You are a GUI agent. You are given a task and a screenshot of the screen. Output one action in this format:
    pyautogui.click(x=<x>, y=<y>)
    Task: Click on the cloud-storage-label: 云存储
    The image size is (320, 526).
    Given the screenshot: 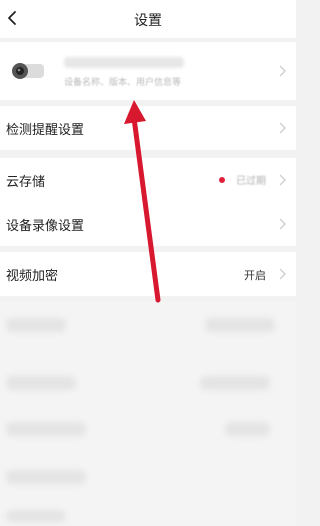 What is the action you would take?
    pyautogui.click(x=26, y=182)
    